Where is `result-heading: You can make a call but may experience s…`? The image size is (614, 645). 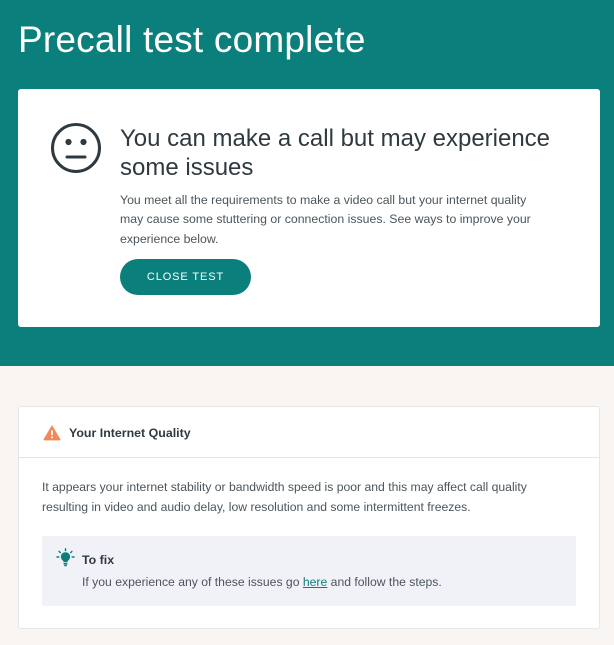
result-heading: You can make a call but may experience s… is located at coordinates (335, 153).